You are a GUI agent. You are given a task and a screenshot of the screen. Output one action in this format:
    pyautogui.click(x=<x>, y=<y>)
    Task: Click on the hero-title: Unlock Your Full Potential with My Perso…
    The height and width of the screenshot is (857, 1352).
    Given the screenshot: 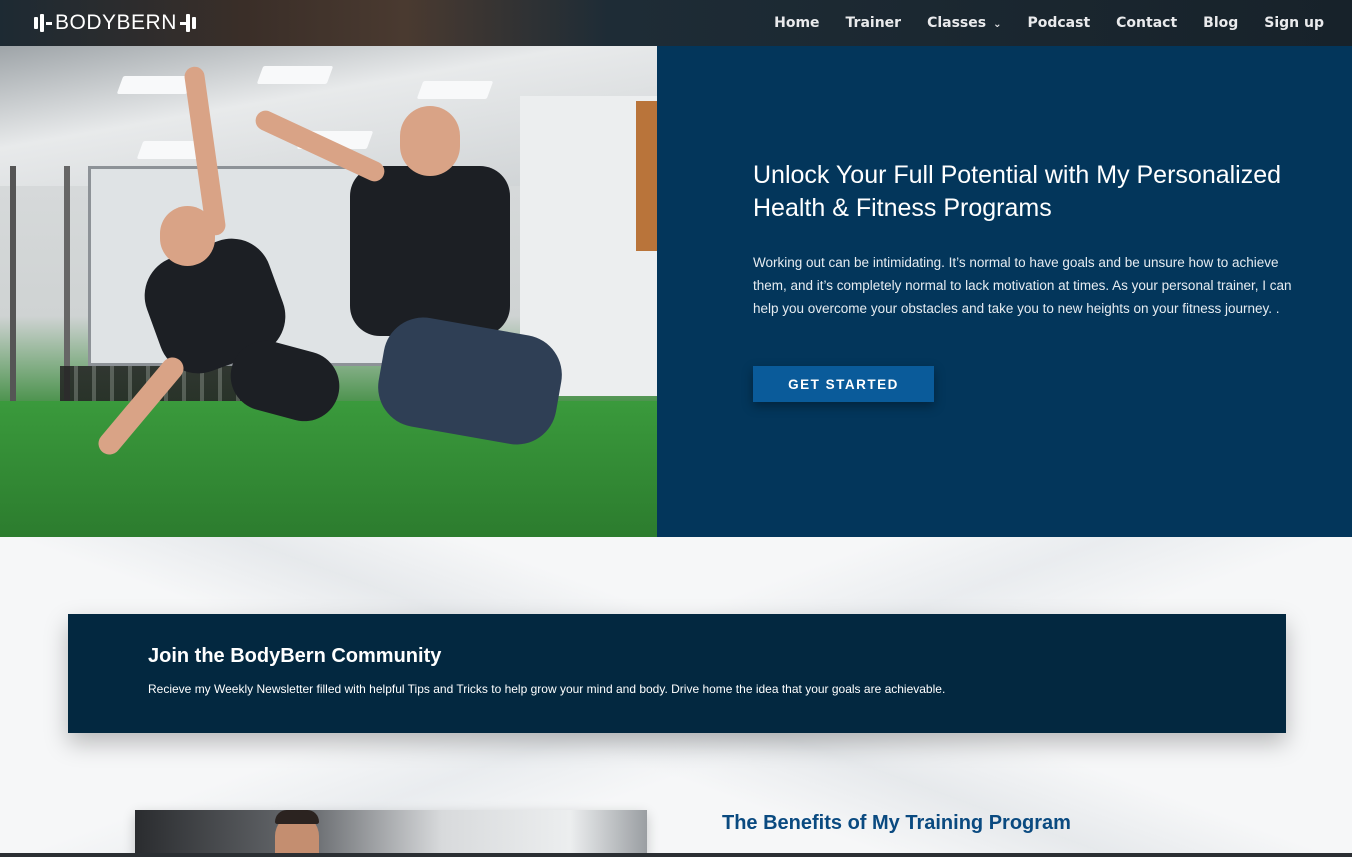 What is the action you would take?
    pyautogui.click(x=1017, y=191)
    